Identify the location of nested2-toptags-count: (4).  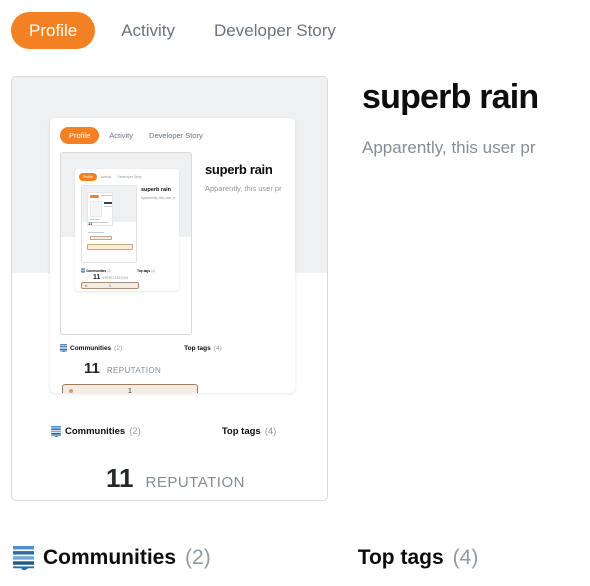
(217, 348).